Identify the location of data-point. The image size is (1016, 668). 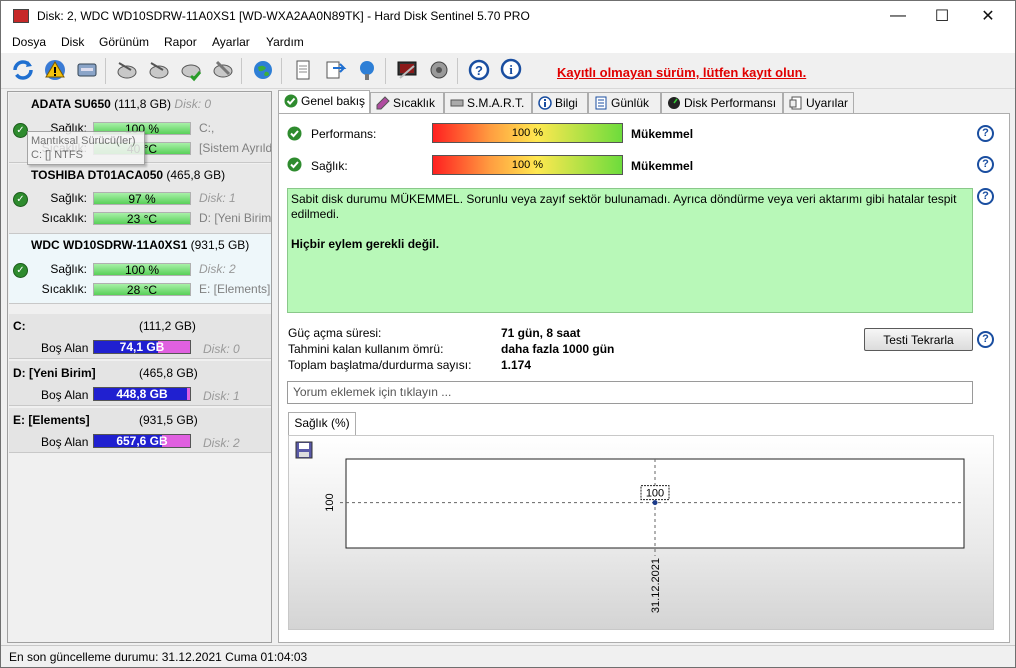
(655, 503).